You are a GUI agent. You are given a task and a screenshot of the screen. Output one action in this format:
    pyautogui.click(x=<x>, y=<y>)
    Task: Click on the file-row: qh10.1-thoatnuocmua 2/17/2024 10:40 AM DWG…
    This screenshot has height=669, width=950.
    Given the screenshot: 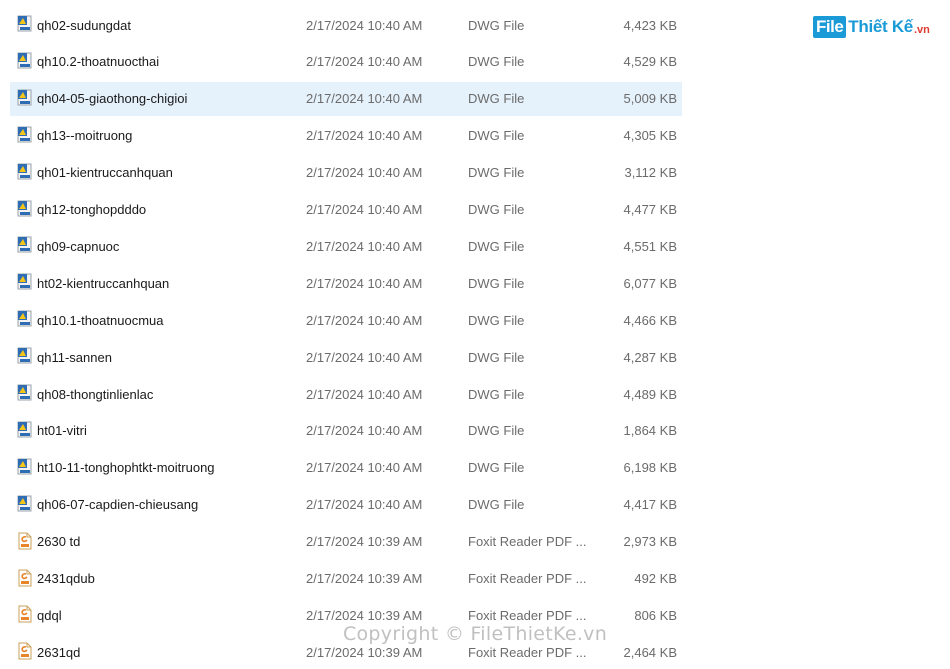 What is the action you would take?
    pyautogui.click(x=346, y=320)
    